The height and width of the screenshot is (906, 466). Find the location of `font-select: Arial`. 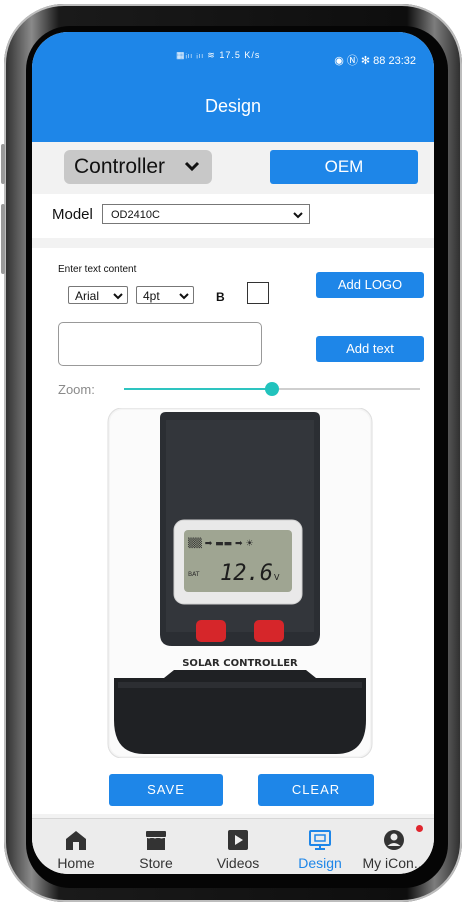

font-select: Arial is located at coordinates (98, 295).